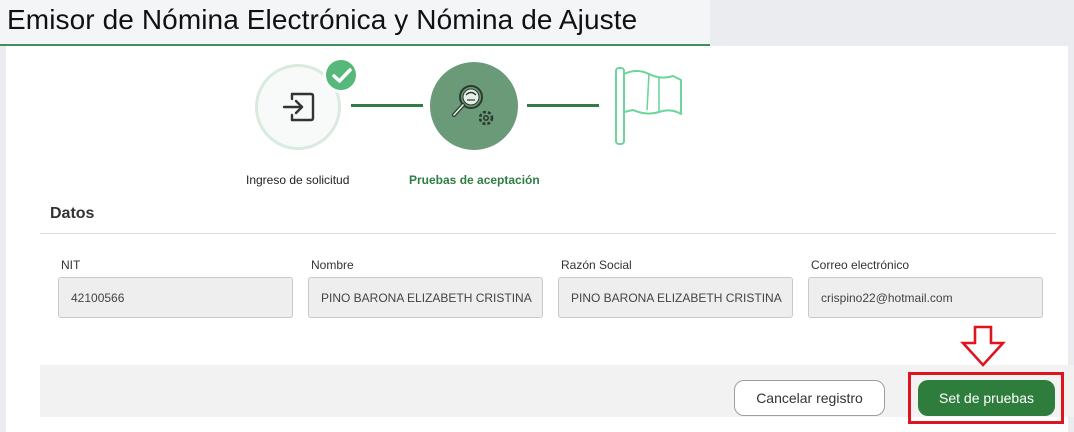 The height and width of the screenshot is (432, 1074). I want to click on step-label-pruebas: Pruebas de aceptación, so click(474, 180).